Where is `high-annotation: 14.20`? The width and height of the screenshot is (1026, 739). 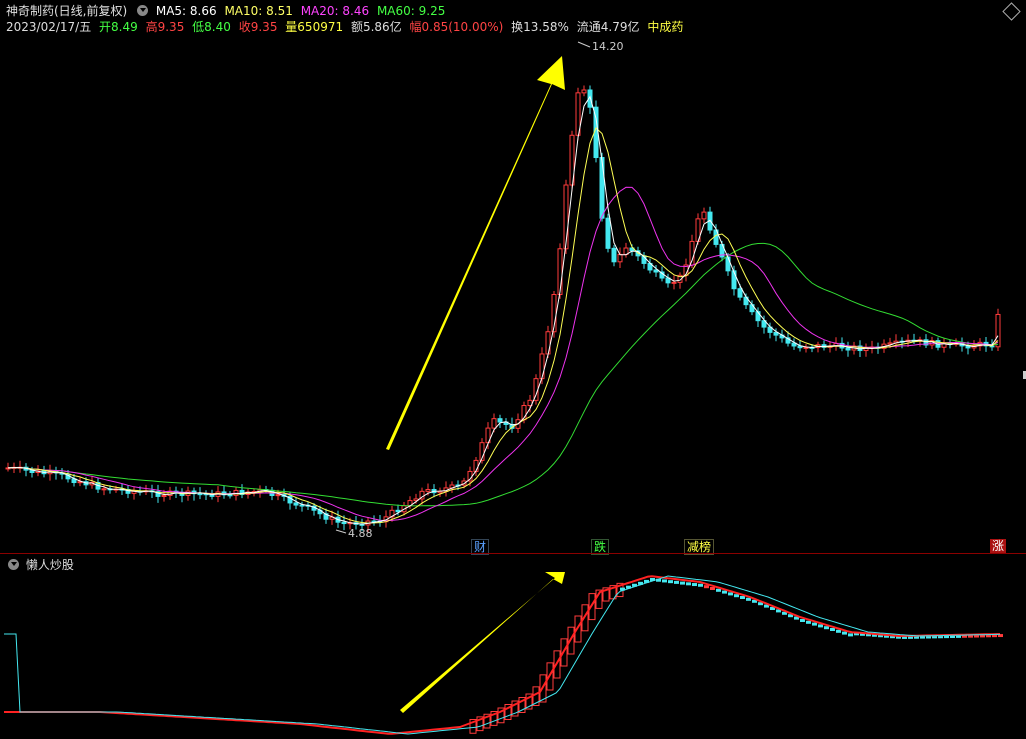
high-annotation: 14.20 is located at coordinates (608, 46).